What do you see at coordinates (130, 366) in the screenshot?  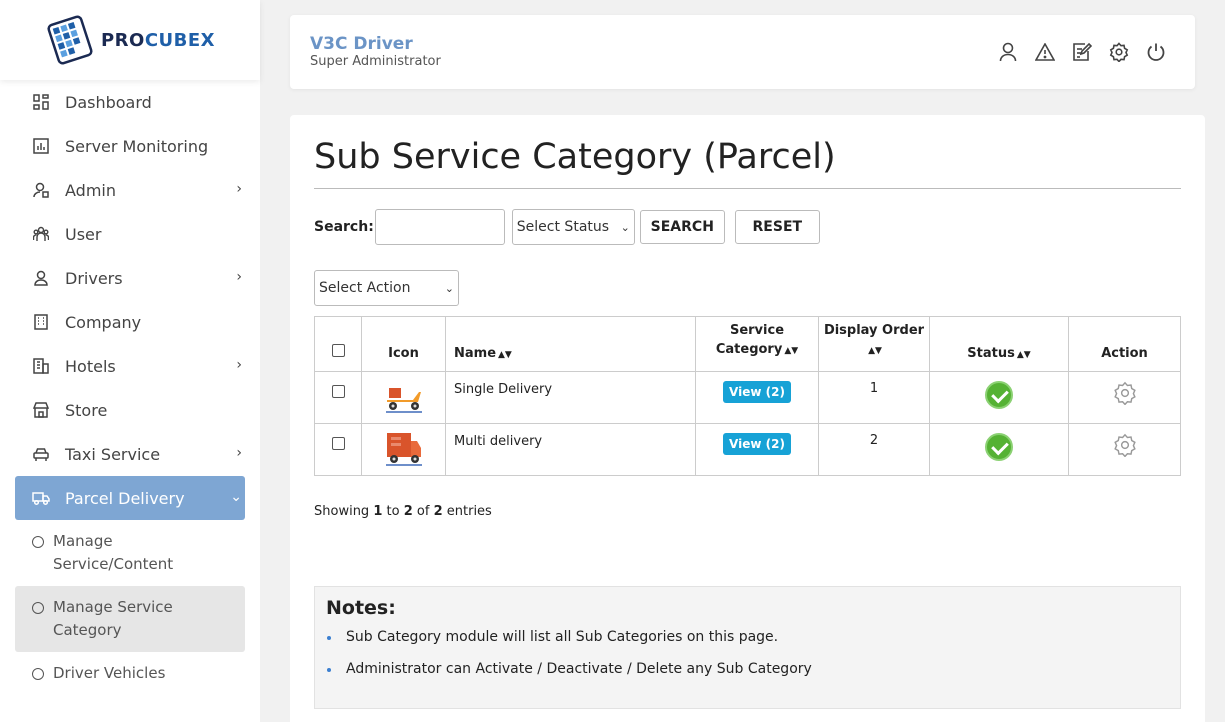 I see `sidebar-item-hotels: Hotels ›` at bounding box center [130, 366].